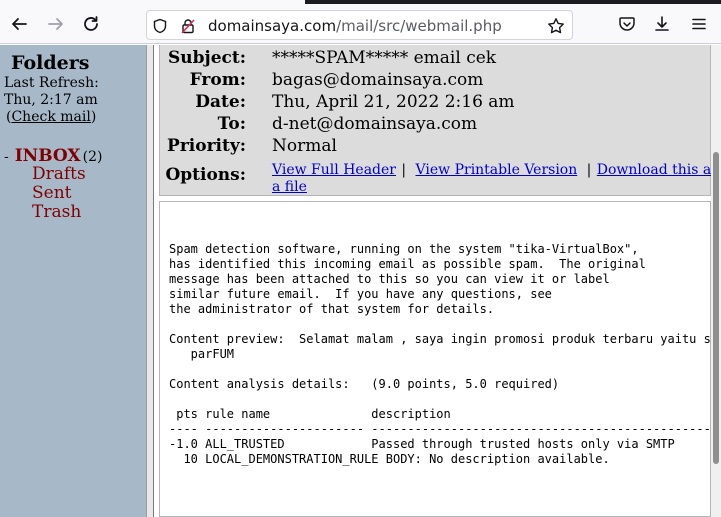 Image resolution: width=721 pixels, height=517 pixels. I want to click on download-file-link: Download this as, so click(658, 170).